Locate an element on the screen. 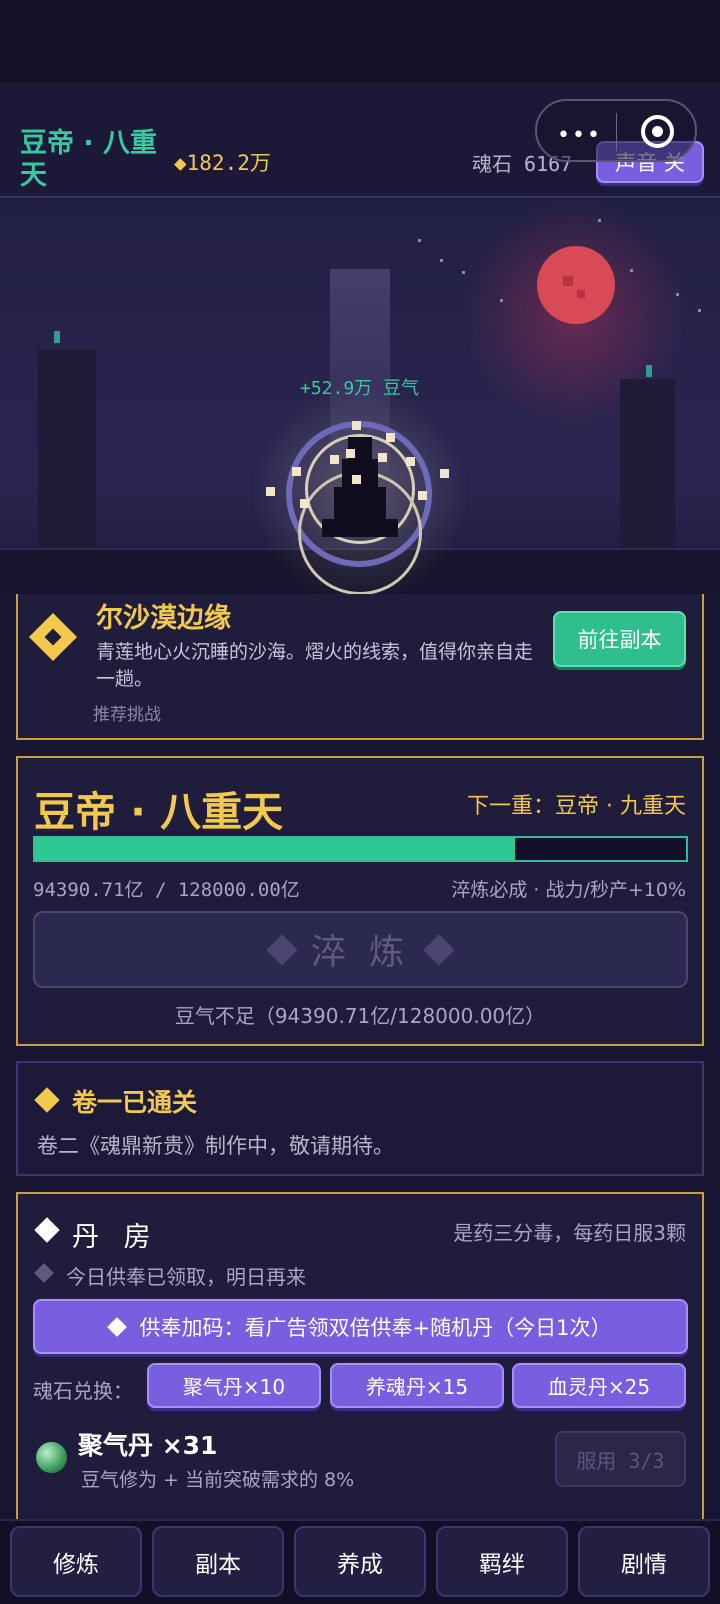  refine-button-label: 淬 炼 is located at coordinates (360, 953).